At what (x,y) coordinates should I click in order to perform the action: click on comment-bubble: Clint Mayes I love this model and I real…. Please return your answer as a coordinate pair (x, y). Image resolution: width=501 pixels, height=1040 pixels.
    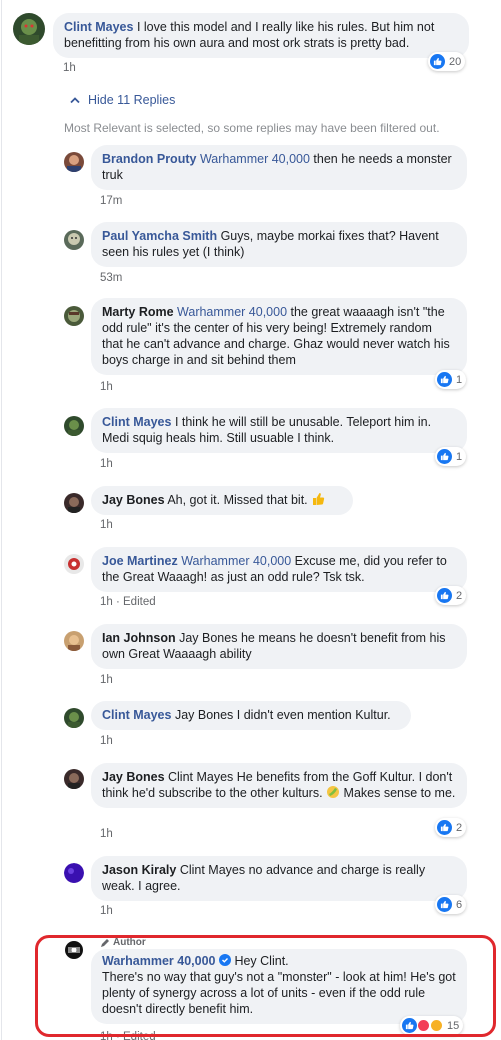
    Looking at the image, I should click on (261, 35).